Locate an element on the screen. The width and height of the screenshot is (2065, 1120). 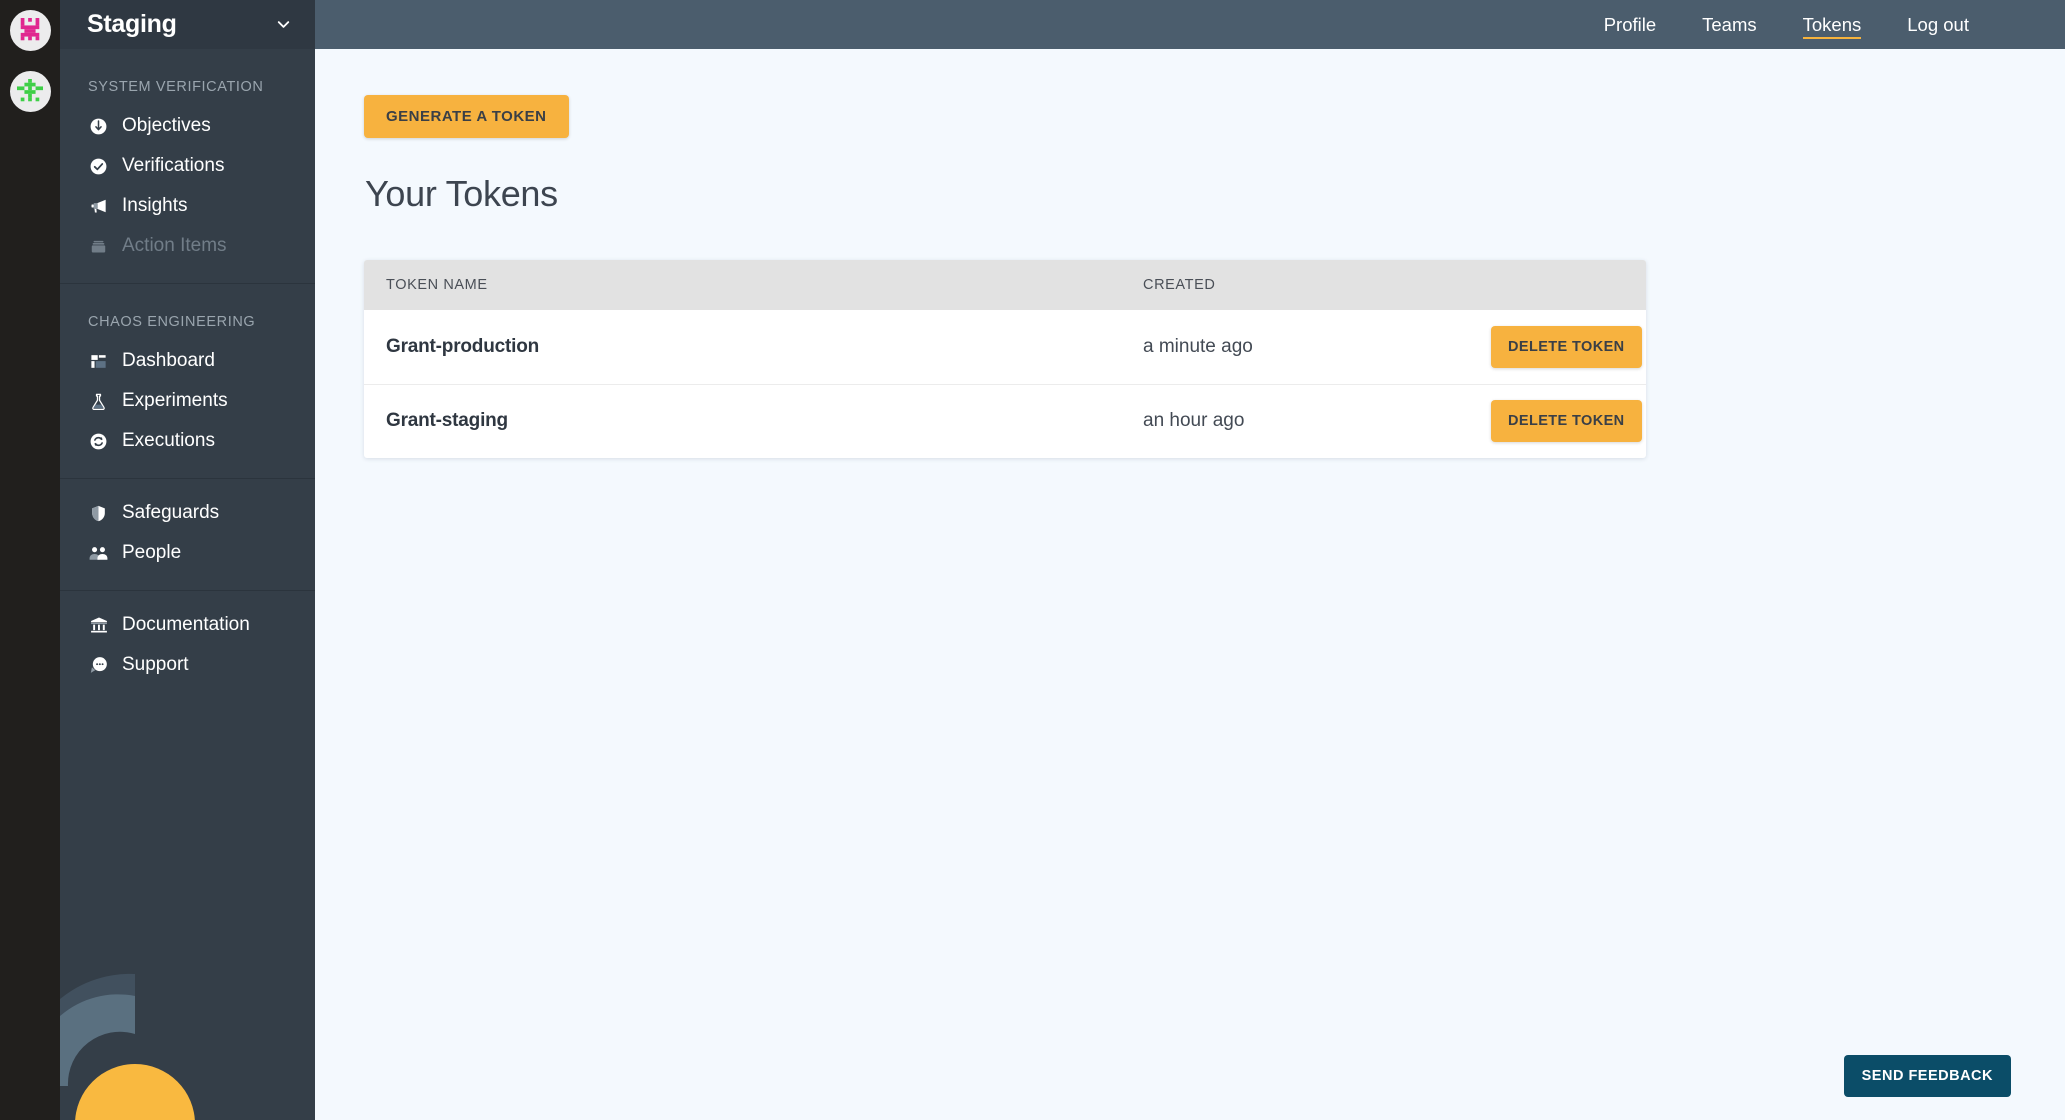
token-name-text: Grant-production is located at coordinates (463, 346).